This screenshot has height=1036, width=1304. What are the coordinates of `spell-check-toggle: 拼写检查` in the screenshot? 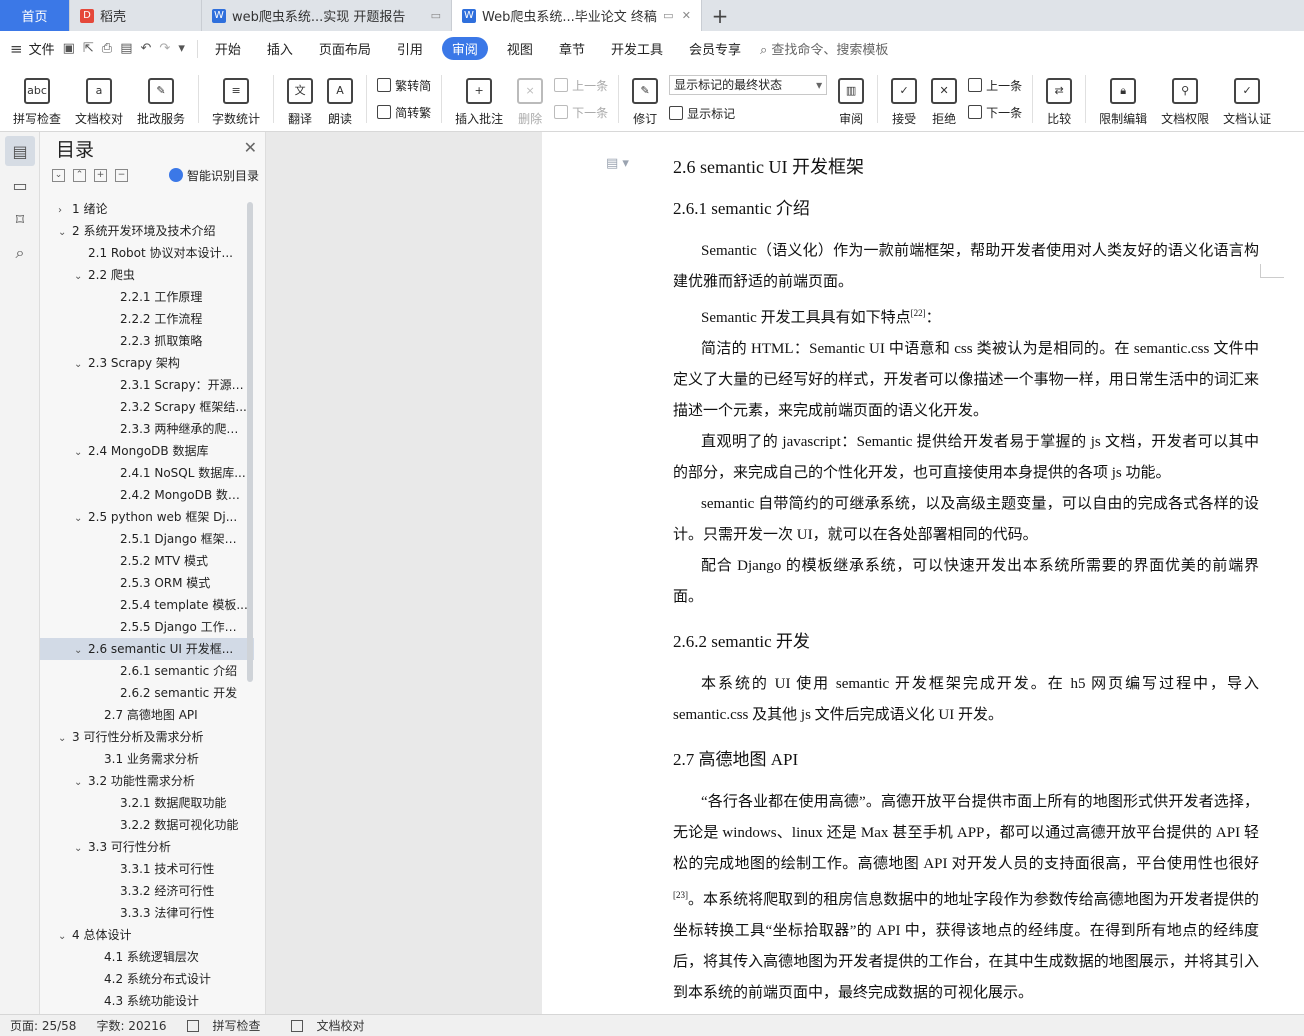 It's located at (229, 1025).